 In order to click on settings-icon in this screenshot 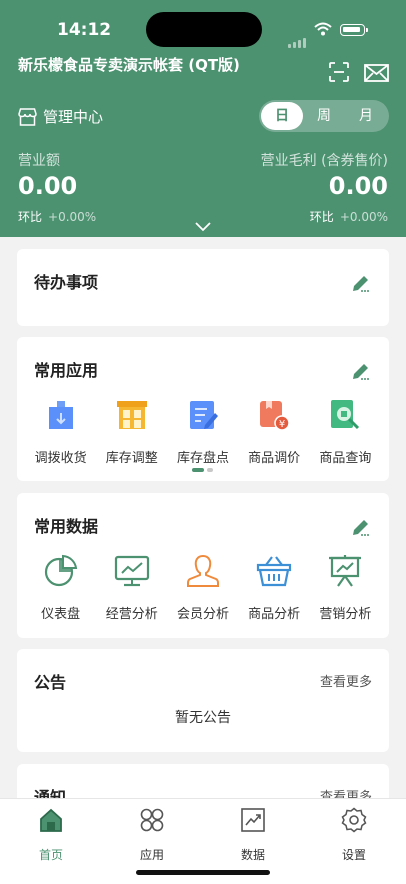, I will do `click(354, 820)`.